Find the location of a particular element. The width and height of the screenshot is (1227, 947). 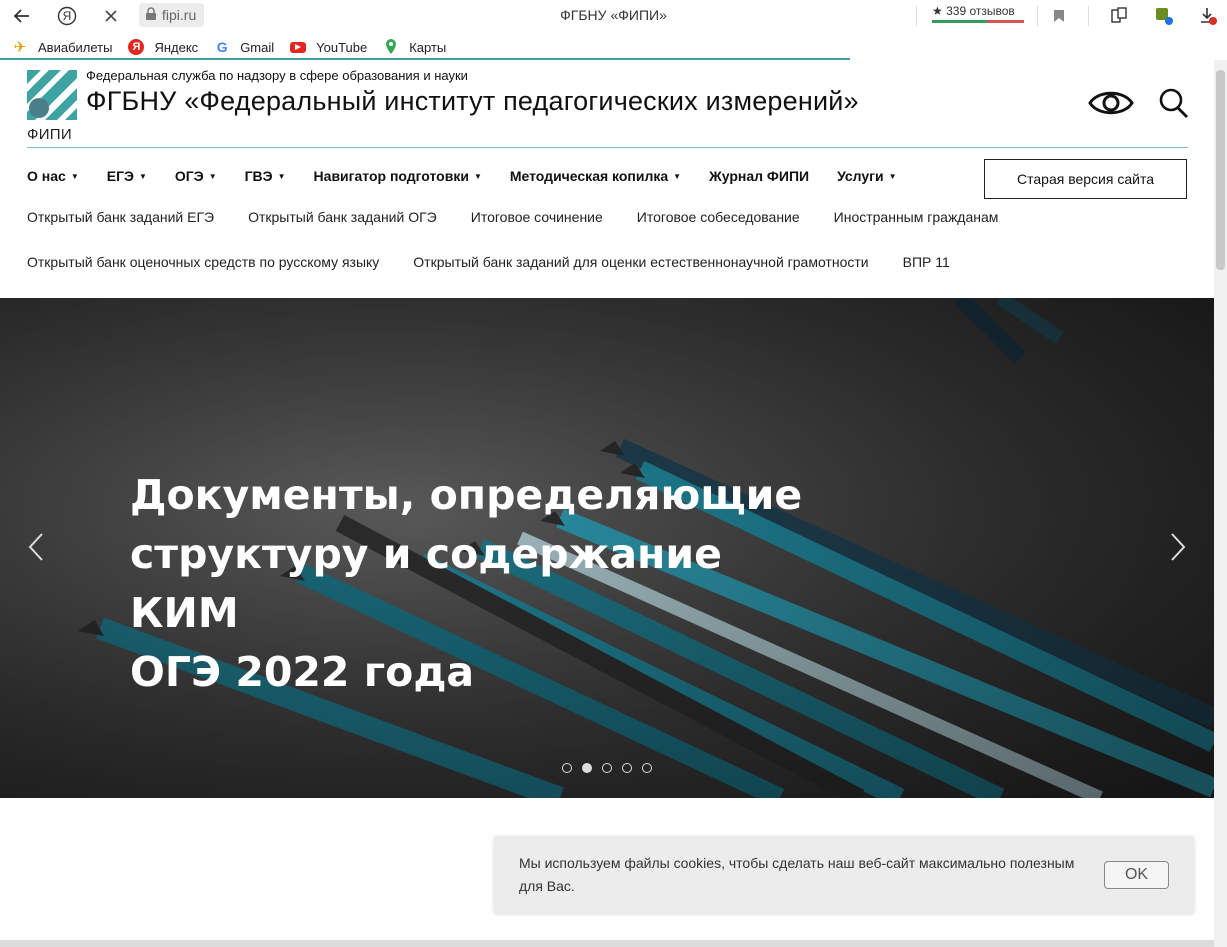

scrollbar-thumb is located at coordinates (1220, 170).